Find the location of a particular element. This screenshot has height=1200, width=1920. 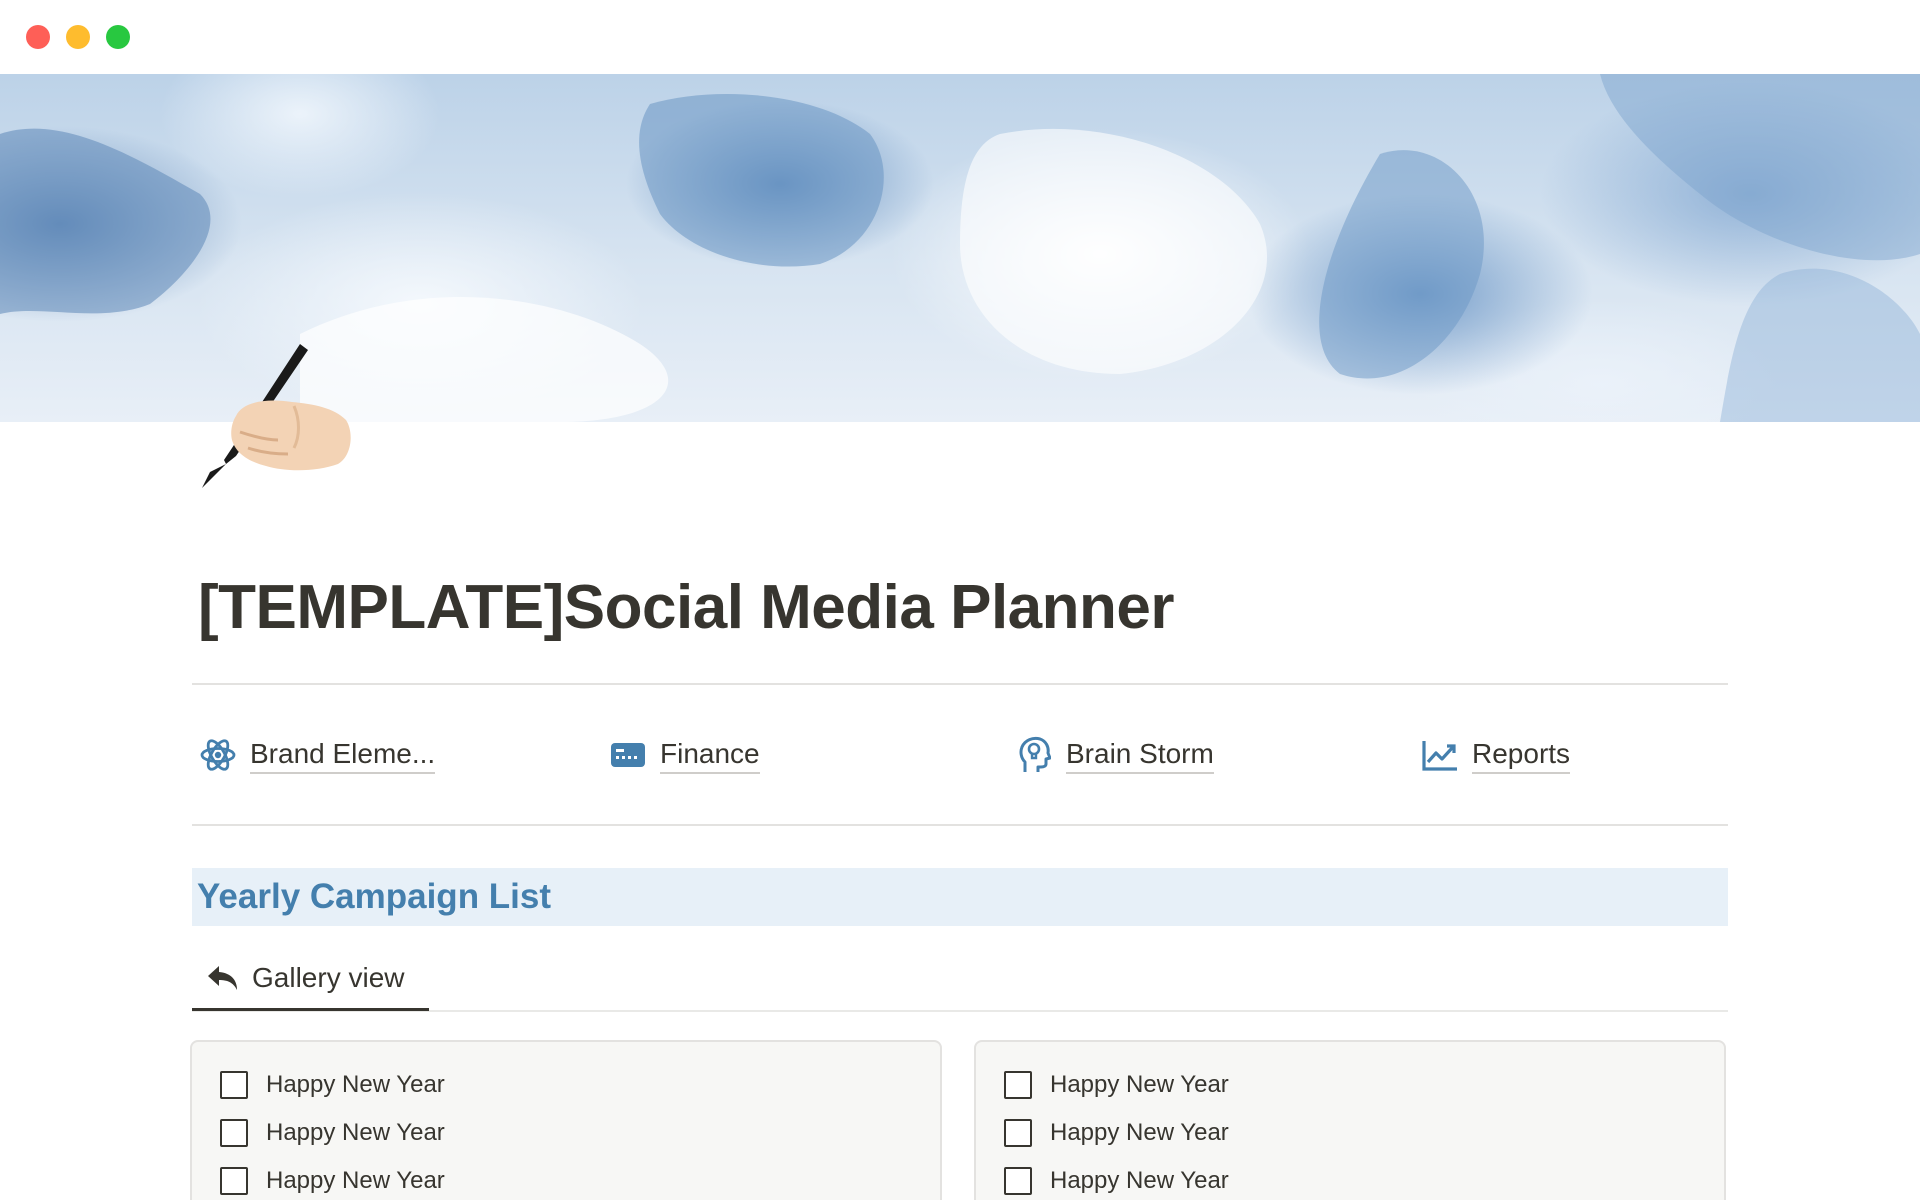

link-reports: Reports is located at coordinates (1495, 755).